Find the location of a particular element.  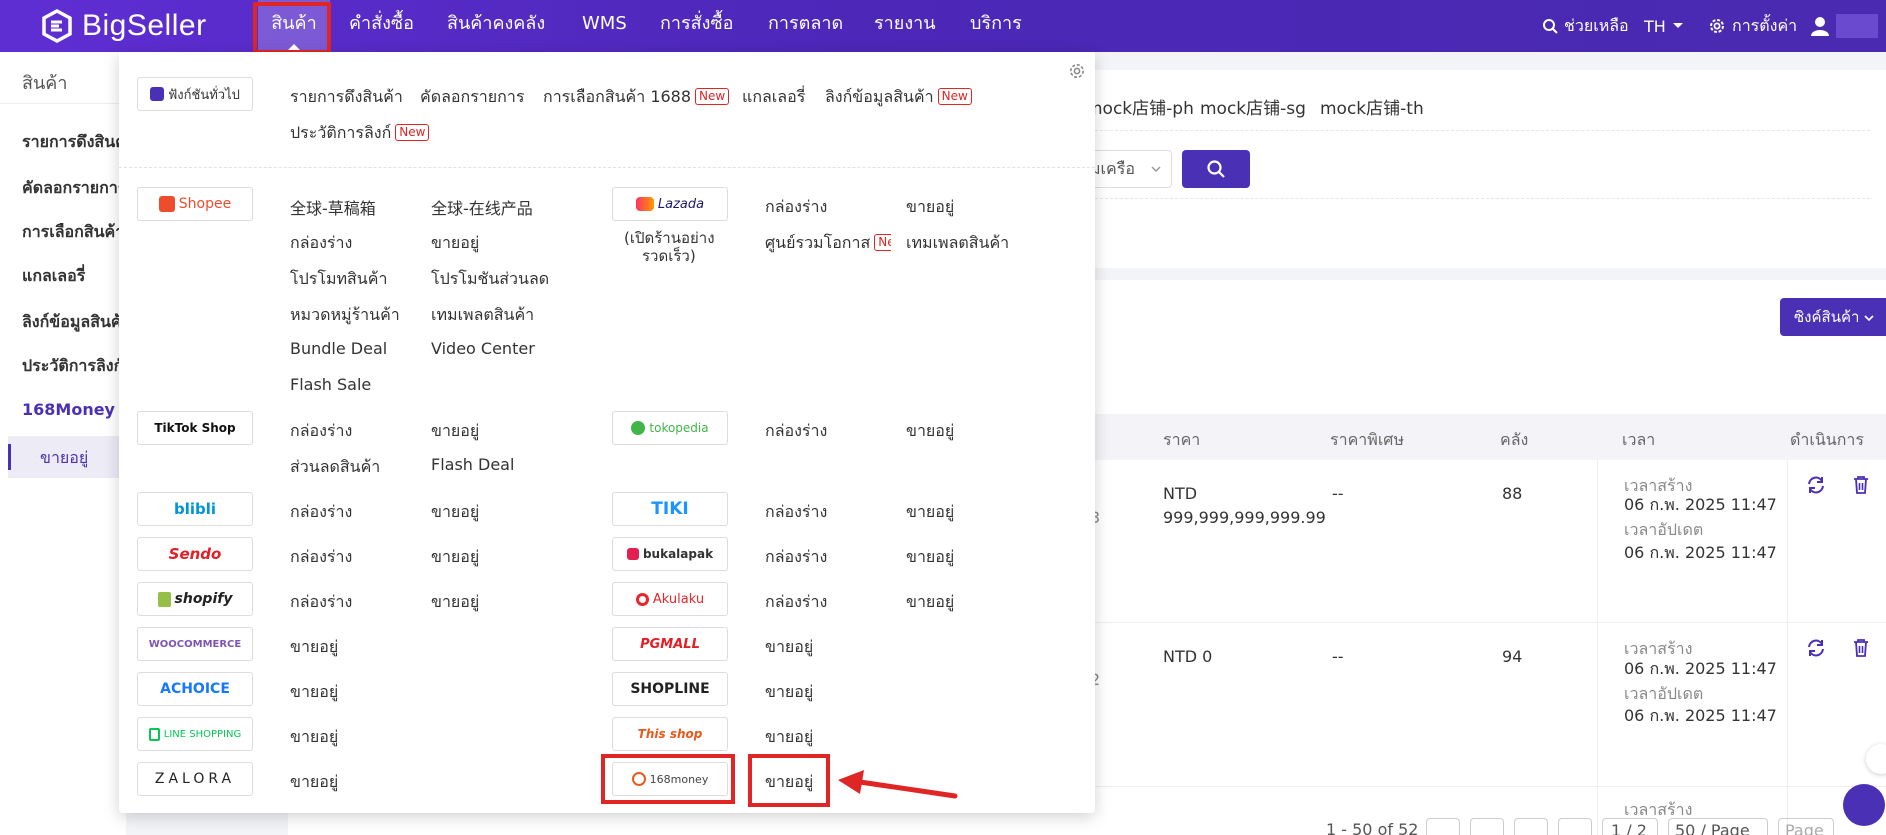

menu-gallery: แกลเลอรี่ is located at coordinates (773, 97).